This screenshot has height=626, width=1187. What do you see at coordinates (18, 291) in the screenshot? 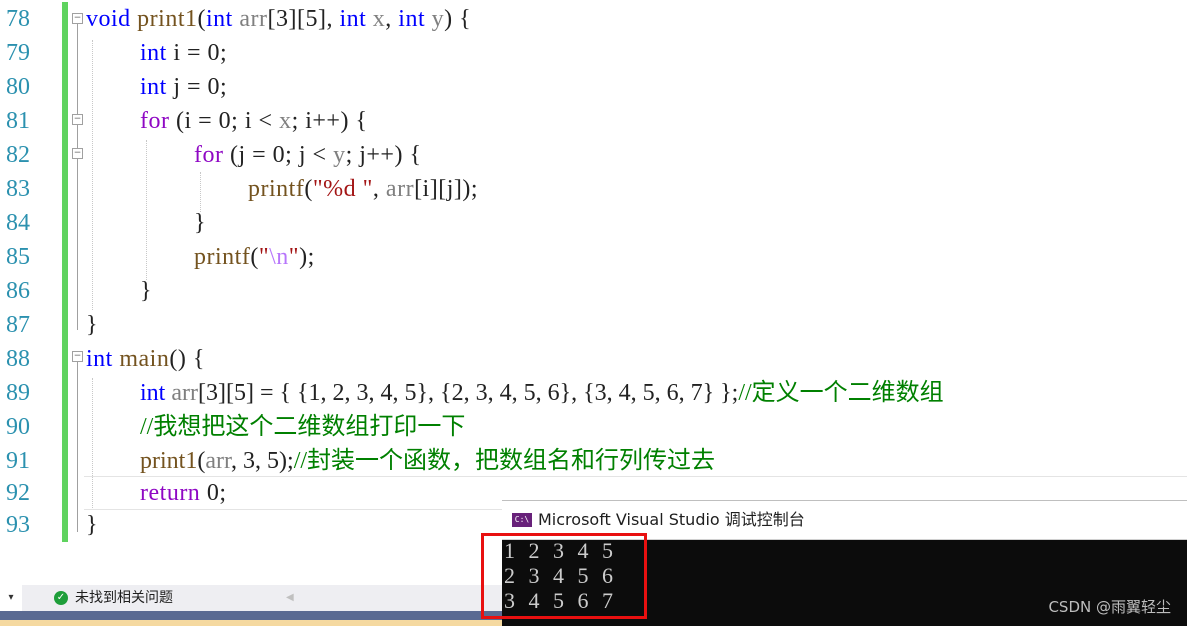
I see `line-number: 86` at bounding box center [18, 291].